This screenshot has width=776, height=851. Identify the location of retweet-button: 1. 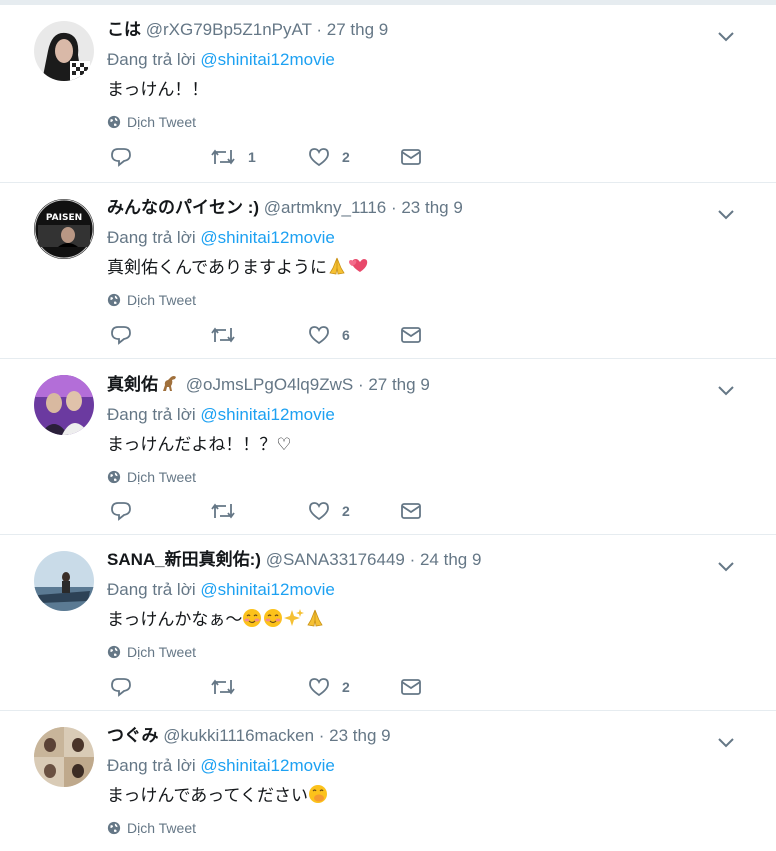
(259, 157).